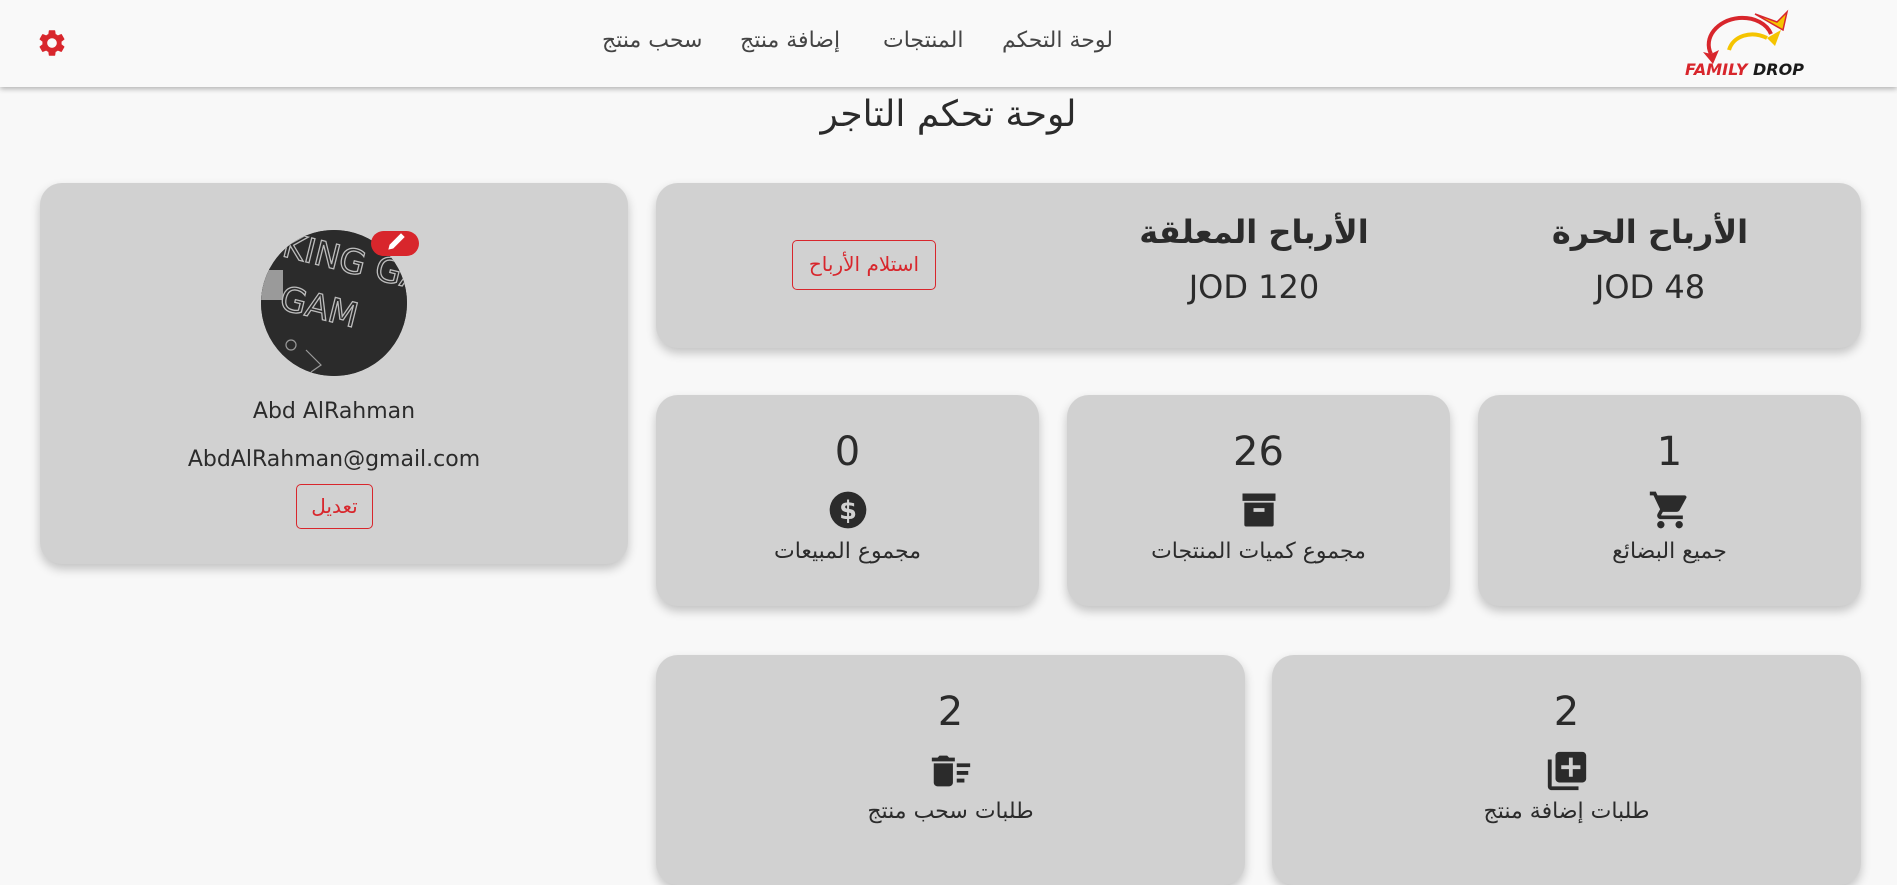 The width and height of the screenshot is (1897, 885). I want to click on pencil-icon, so click(396, 241).